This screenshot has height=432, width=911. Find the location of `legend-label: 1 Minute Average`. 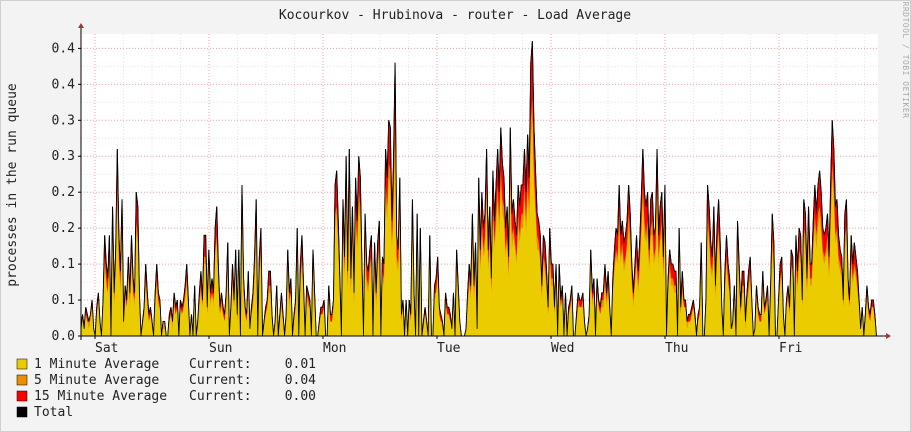

legend-label: 1 Minute Average is located at coordinates (96, 364).